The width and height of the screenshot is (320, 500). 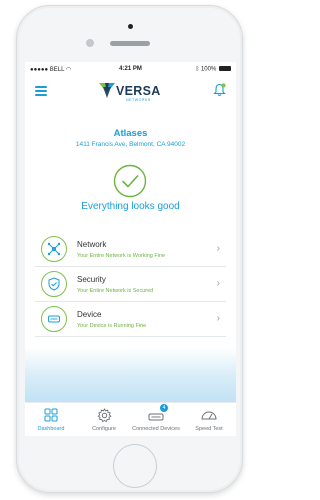 What do you see at coordinates (89, 314) in the screenshot?
I see `card-title: Device` at bounding box center [89, 314].